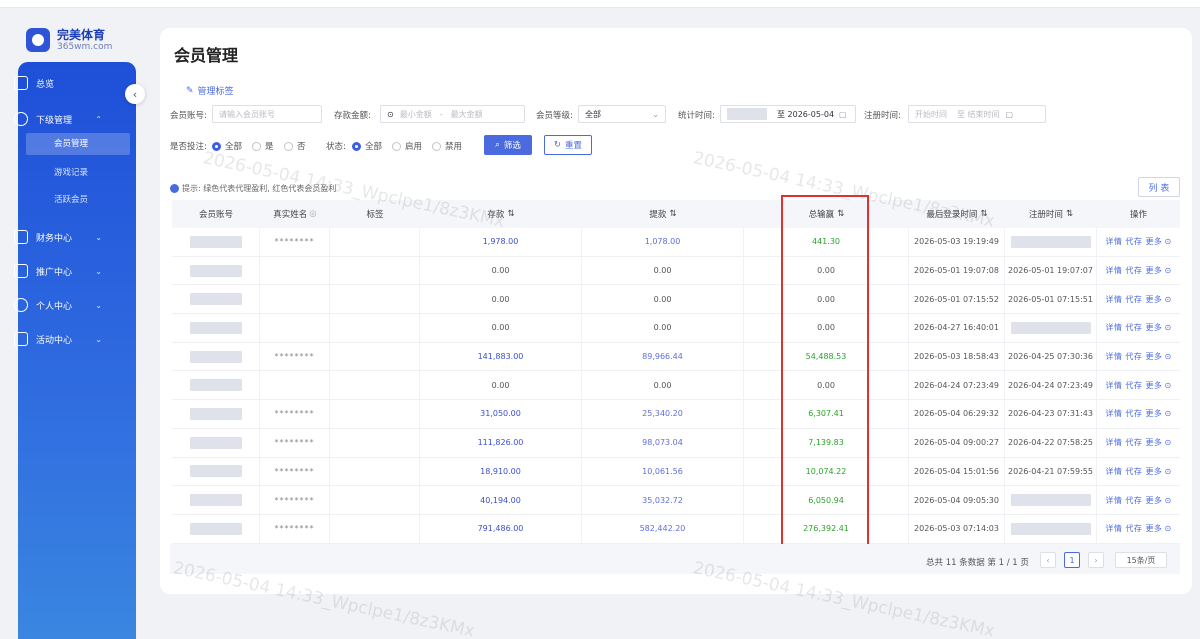 This screenshot has height=639, width=1200. I want to click on bet-all-radio: 全部, so click(227, 146).